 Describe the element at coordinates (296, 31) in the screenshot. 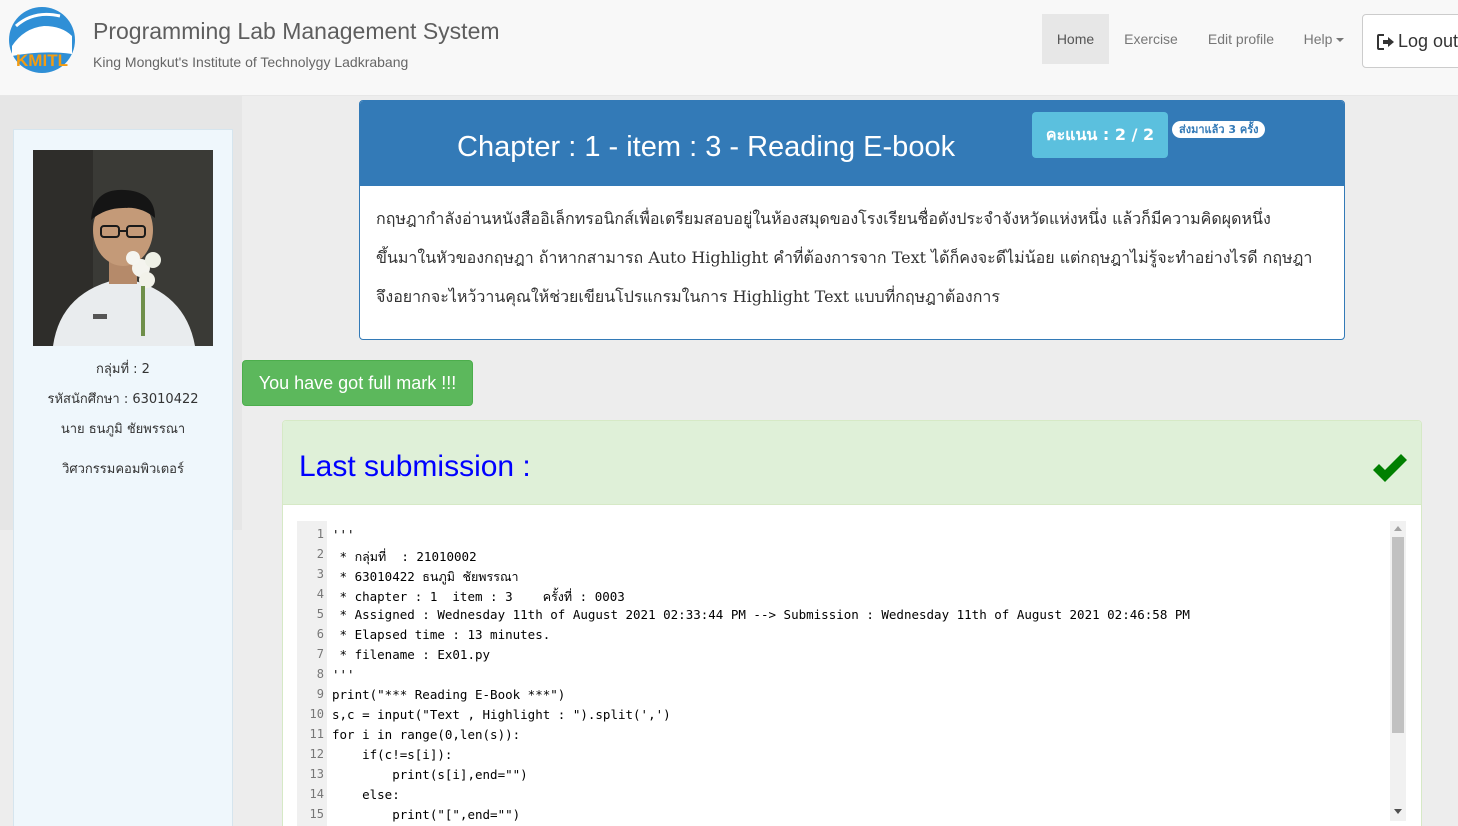

I see `app-title: Programming Lab Management System` at that location.